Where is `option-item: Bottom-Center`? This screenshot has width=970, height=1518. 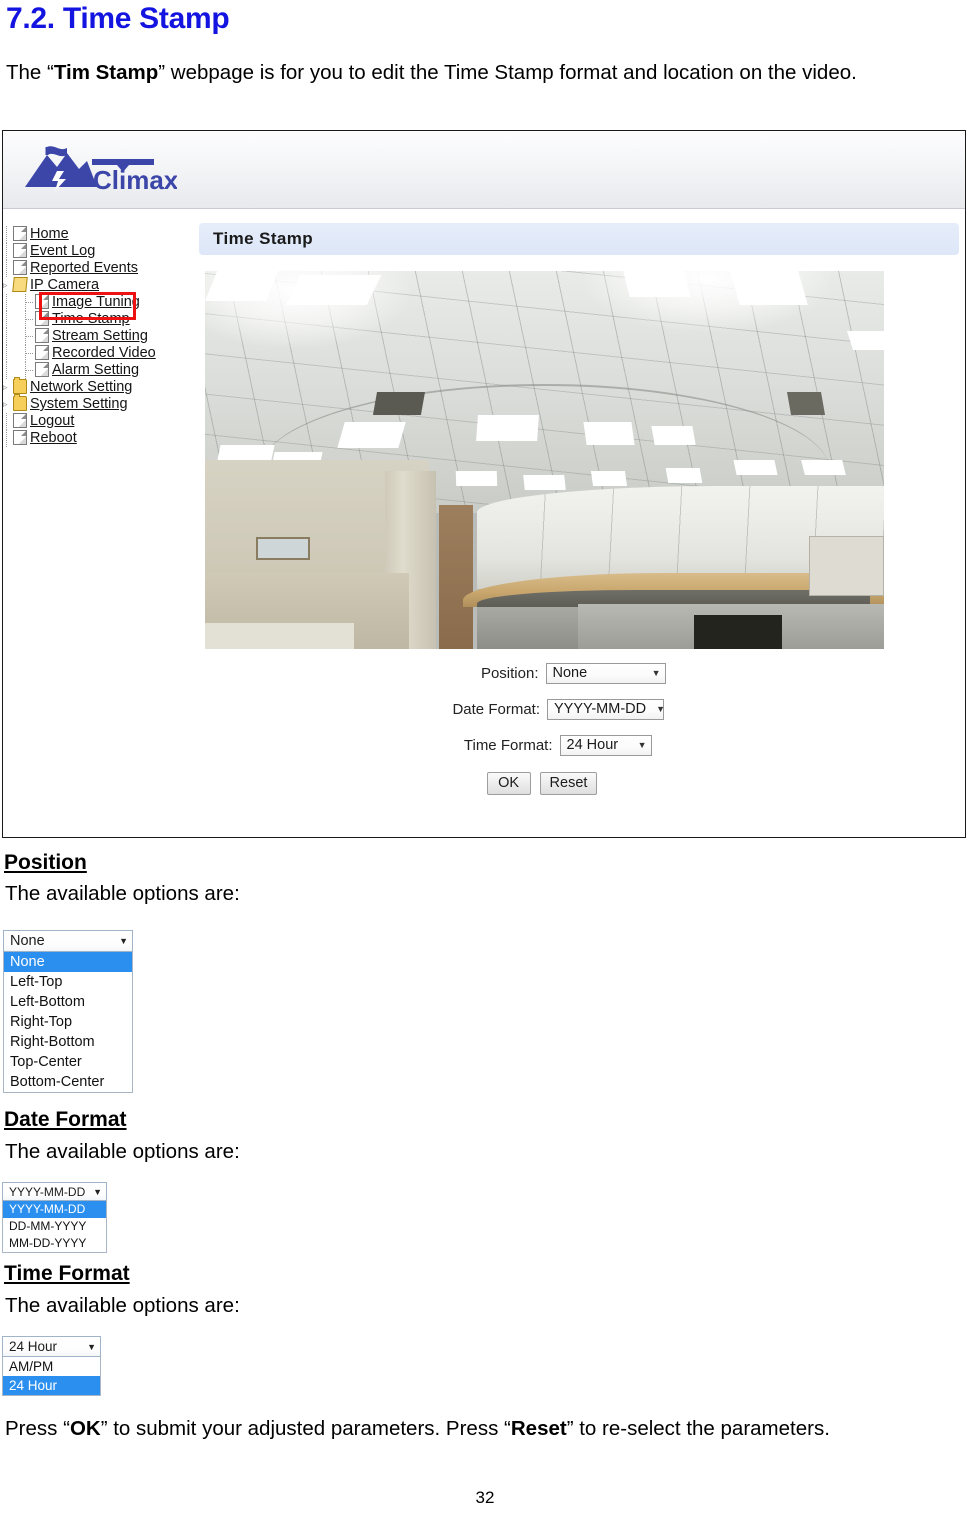
option-item: Bottom-Center is located at coordinates (68, 1082).